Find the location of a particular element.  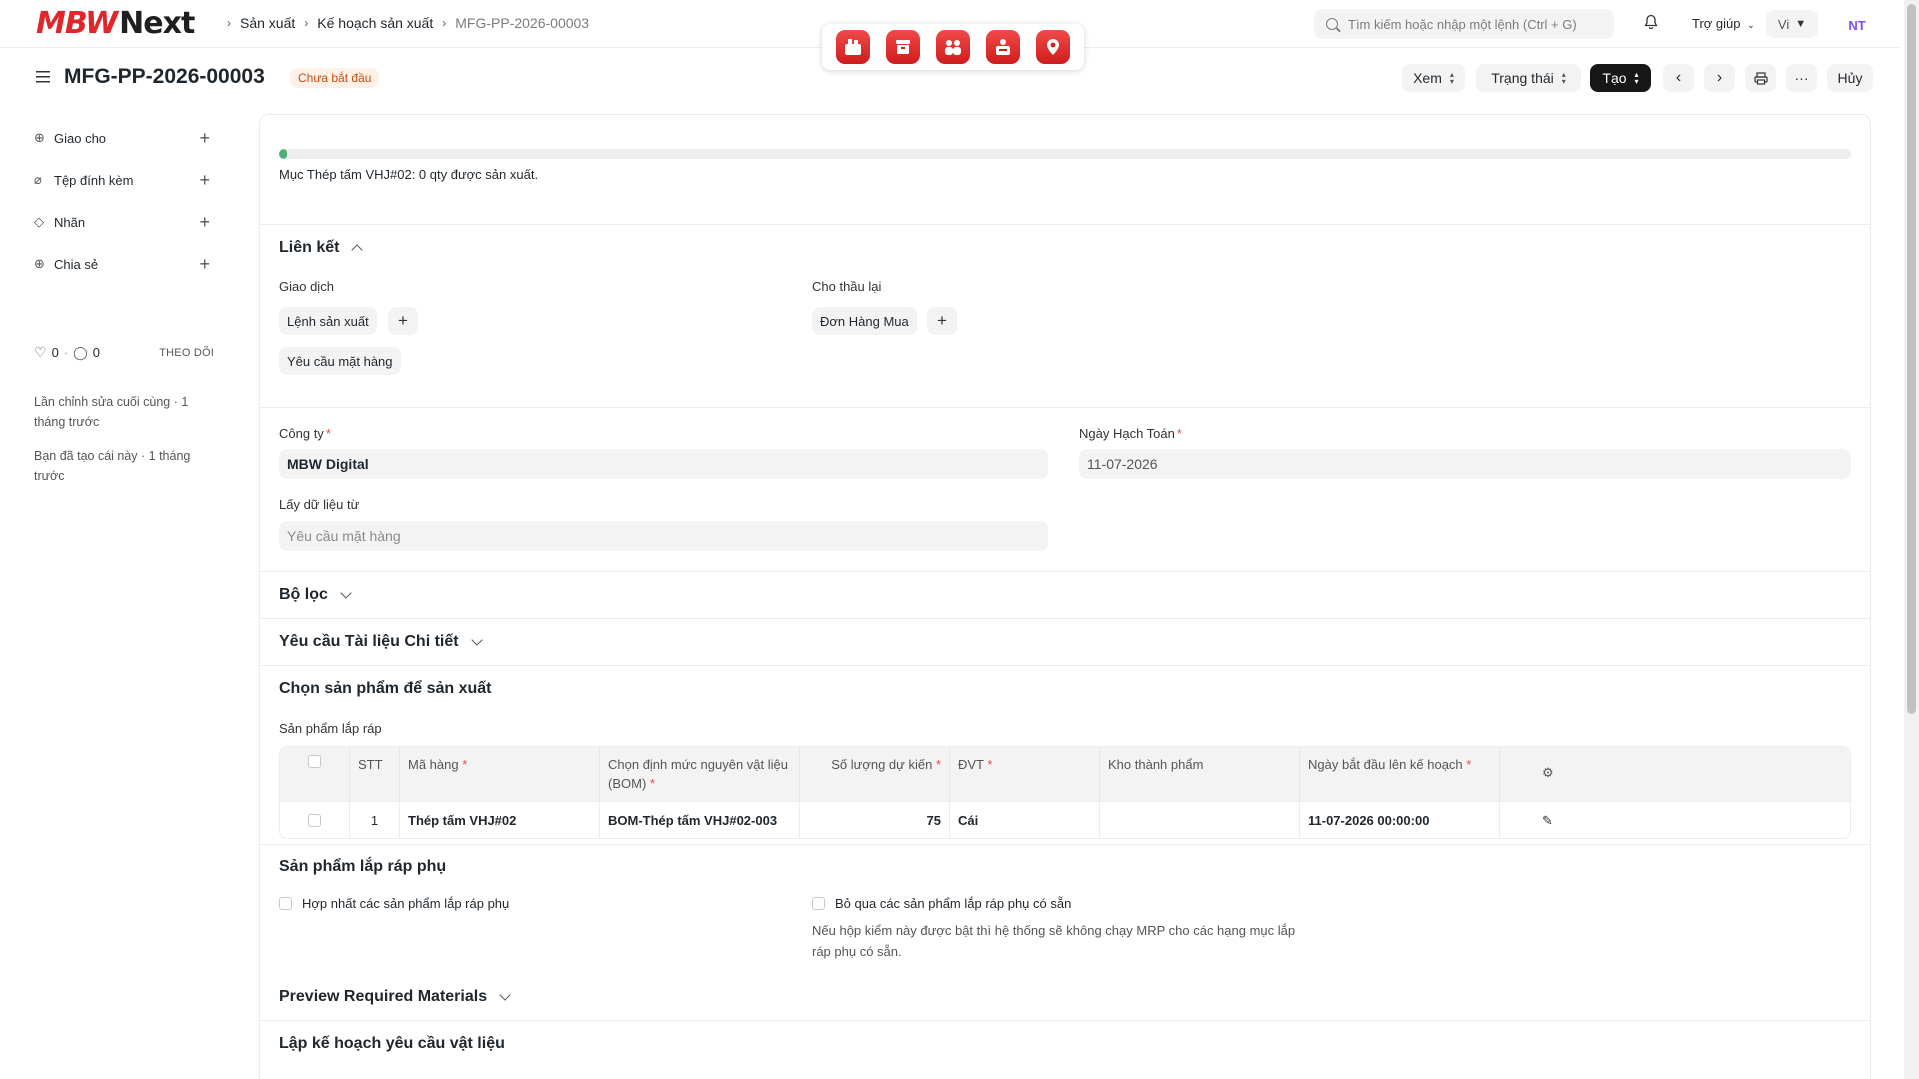

next-button: › is located at coordinates (1719, 78).